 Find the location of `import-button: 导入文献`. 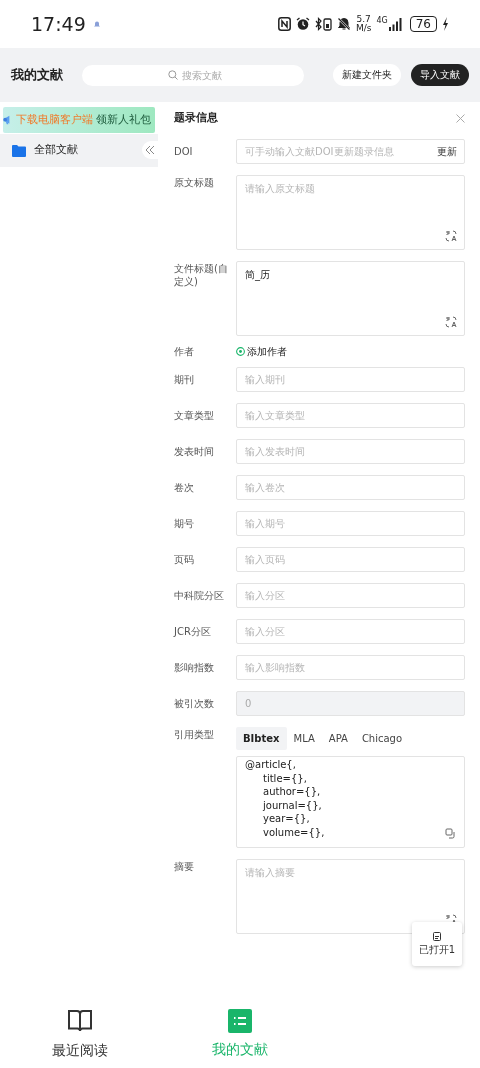

import-button: 导入文献 is located at coordinates (440, 75).